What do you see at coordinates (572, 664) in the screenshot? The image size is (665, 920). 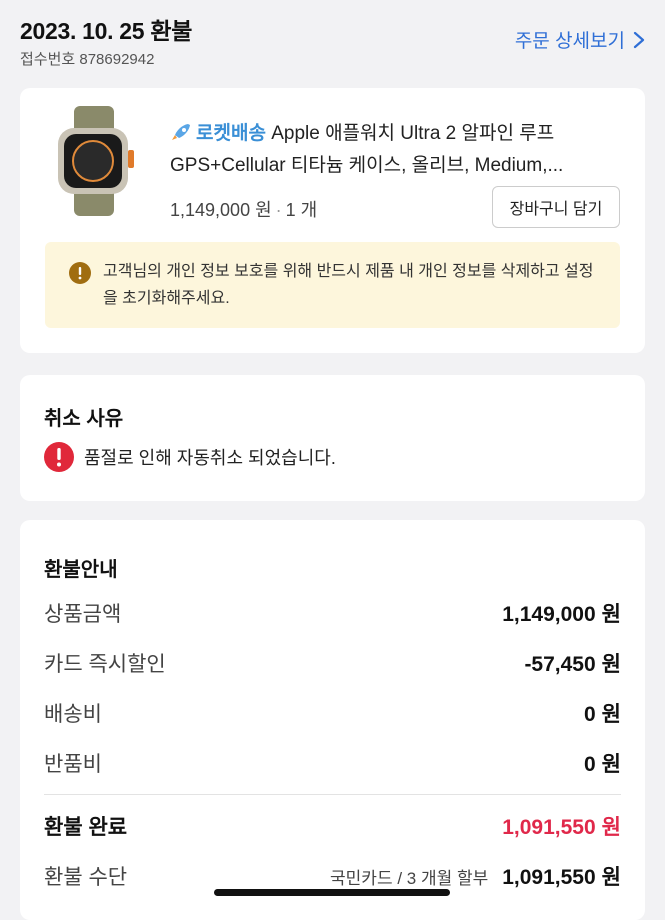 I see `refund-row-value: -57,450 원` at bounding box center [572, 664].